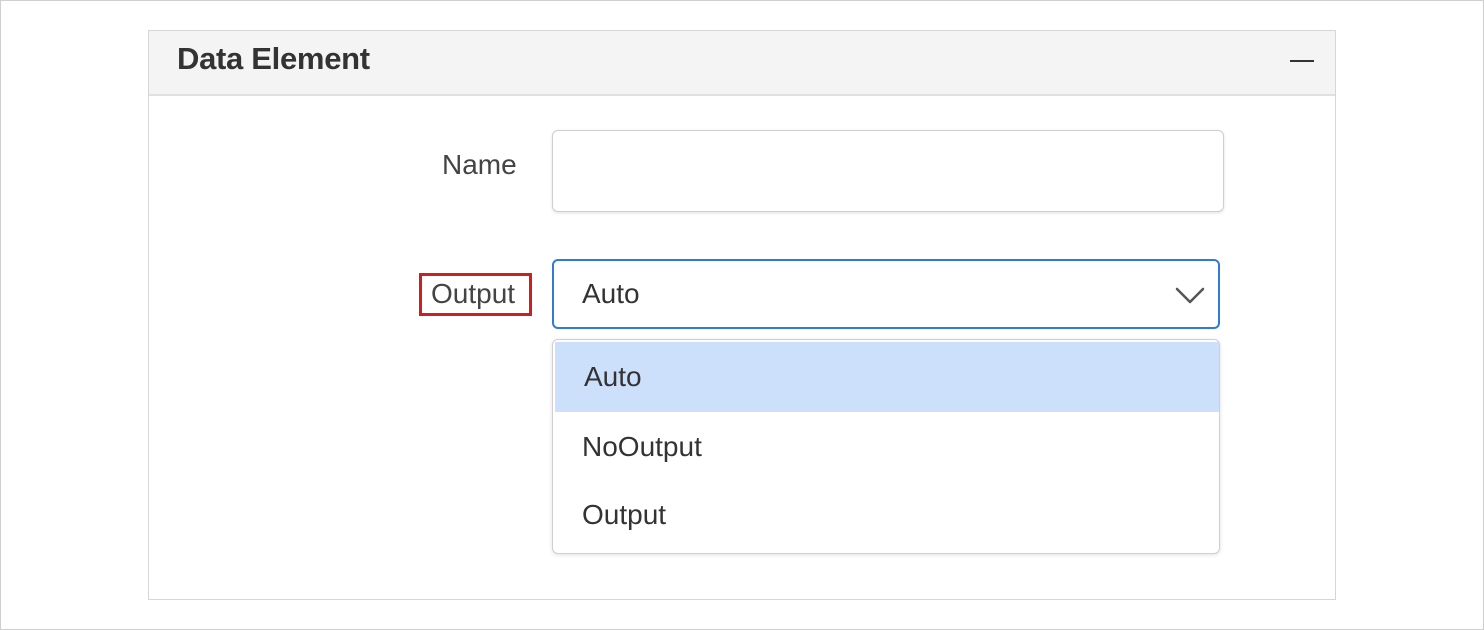 The height and width of the screenshot is (630, 1484). Describe the element at coordinates (1302, 61) in the screenshot. I see `minus-icon` at that location.